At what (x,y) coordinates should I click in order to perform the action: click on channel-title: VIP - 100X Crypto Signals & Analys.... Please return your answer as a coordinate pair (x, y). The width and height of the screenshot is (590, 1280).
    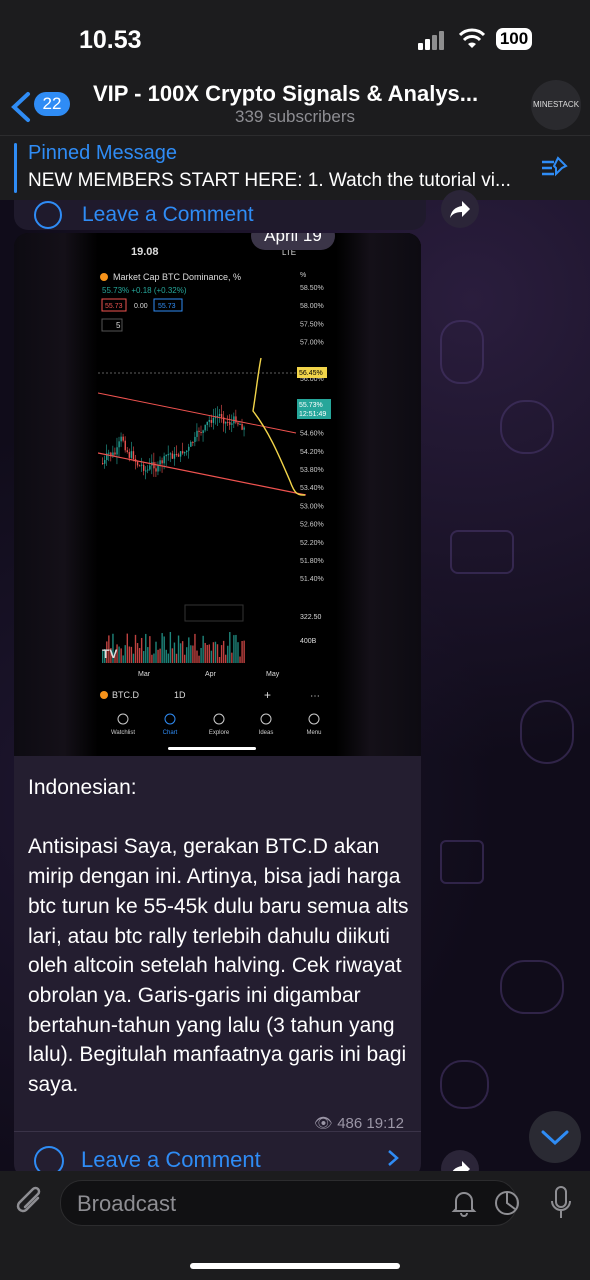
    Looking at the image, I should click on (308, 94).